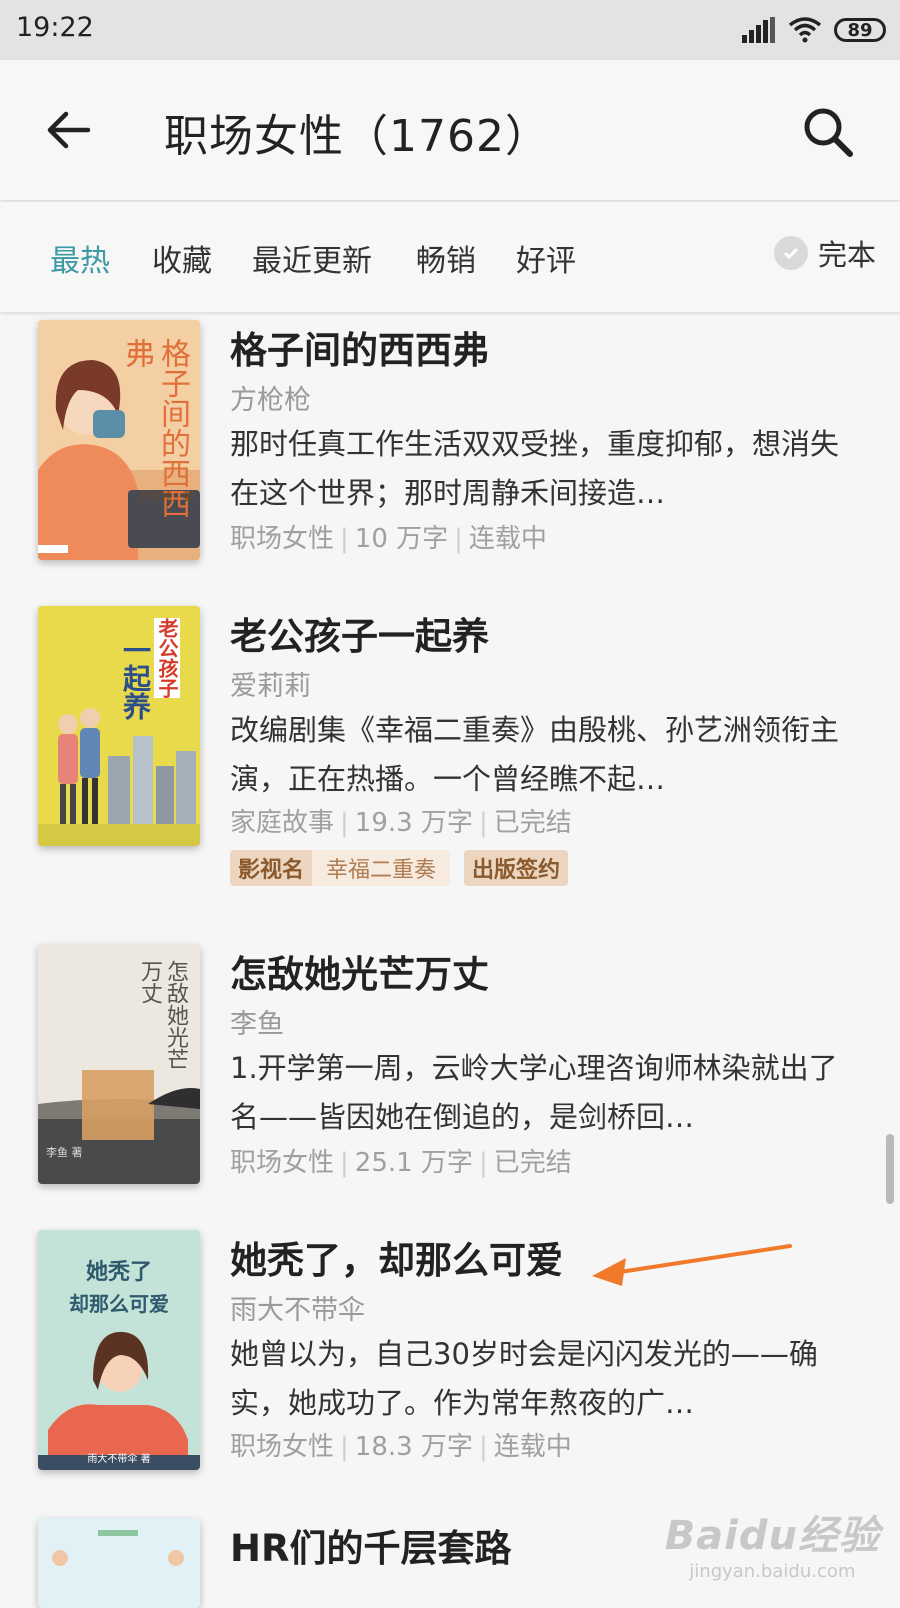  Describe the element at coordinates (119, 1563) in the screenshot. I see `book-cover` at that location.